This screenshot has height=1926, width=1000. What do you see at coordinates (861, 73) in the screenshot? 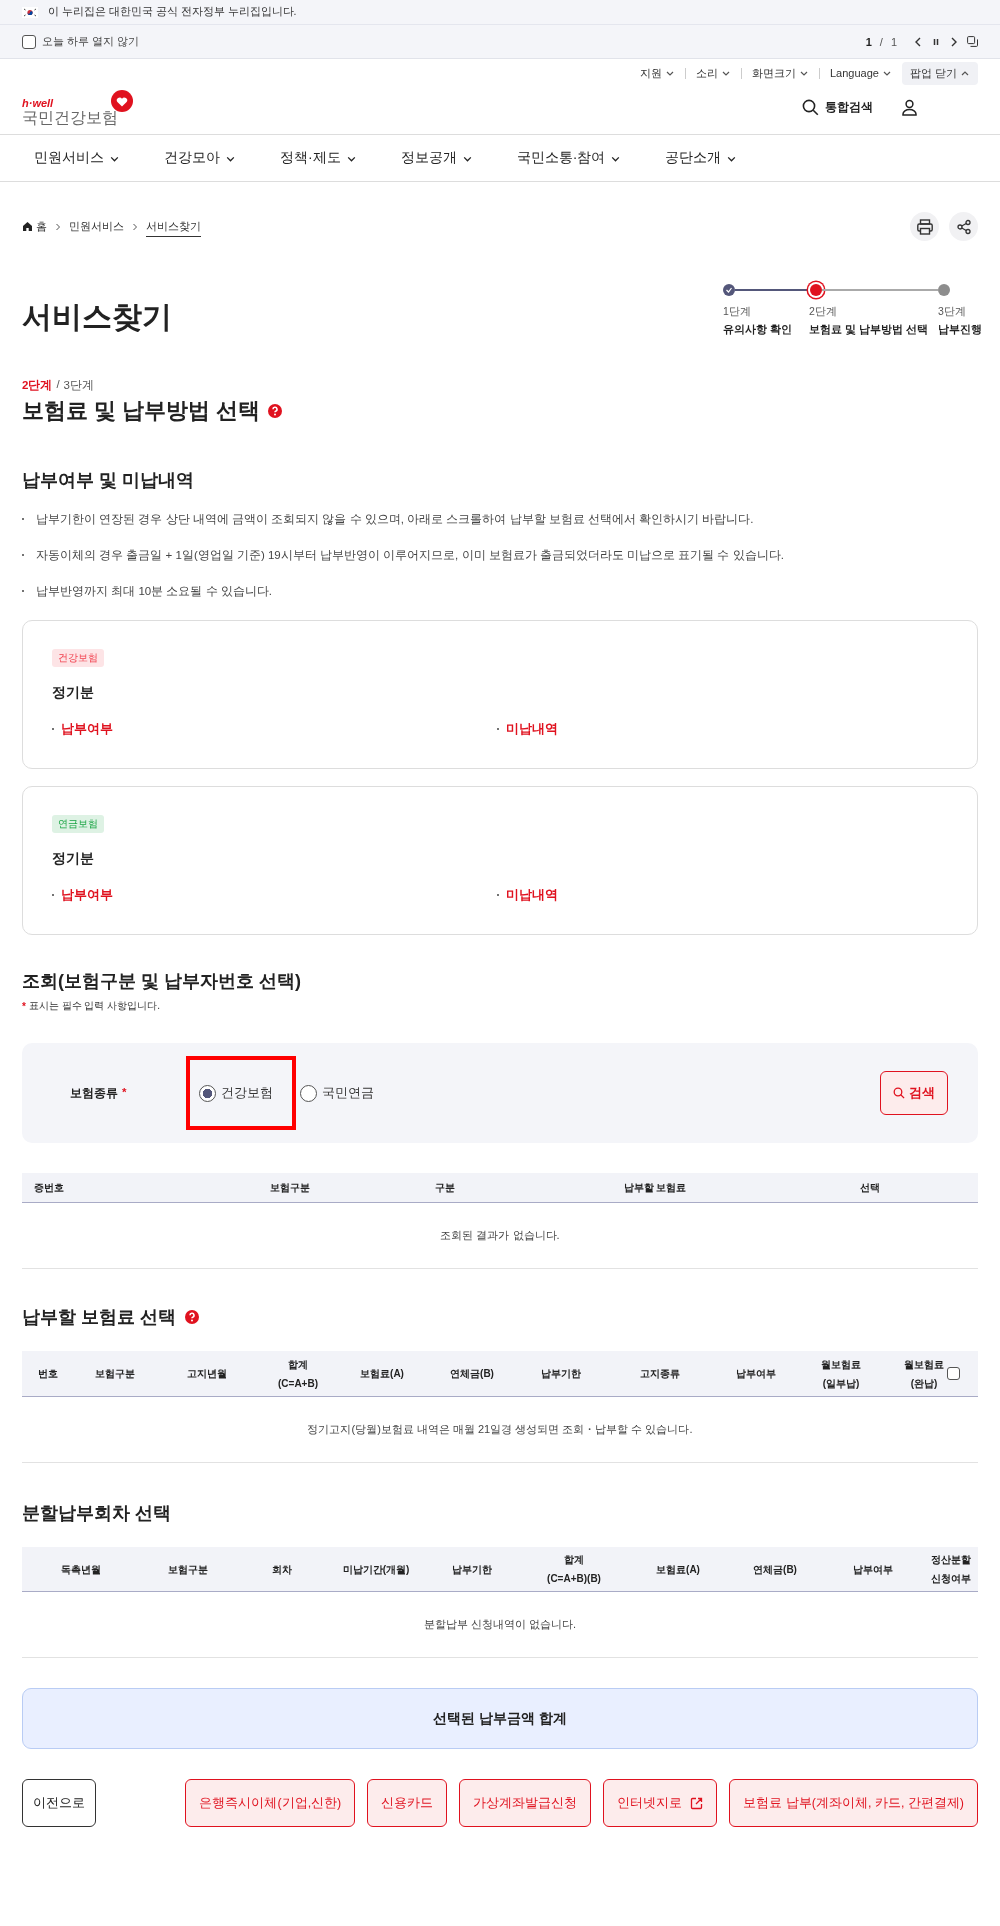
I see `menu-button: Language` at bounding box center [861, 73].